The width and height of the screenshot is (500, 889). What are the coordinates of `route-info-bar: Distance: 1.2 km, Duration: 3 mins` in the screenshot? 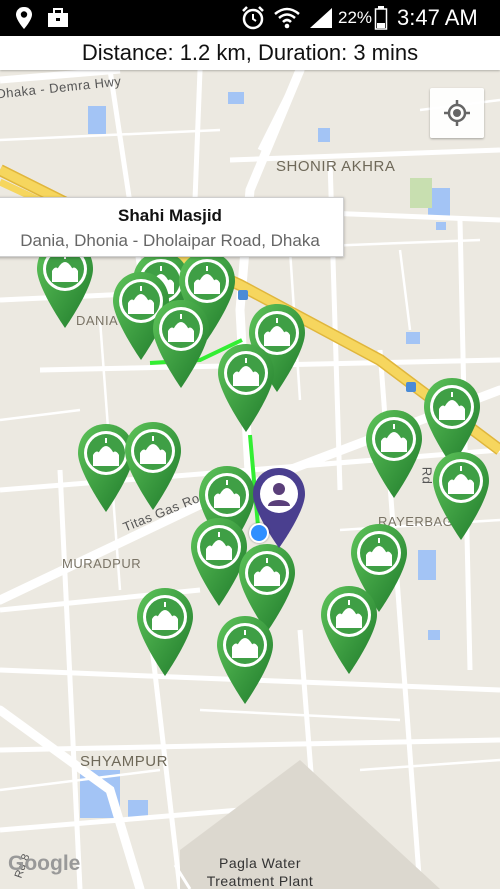 It's located at (250, 53).